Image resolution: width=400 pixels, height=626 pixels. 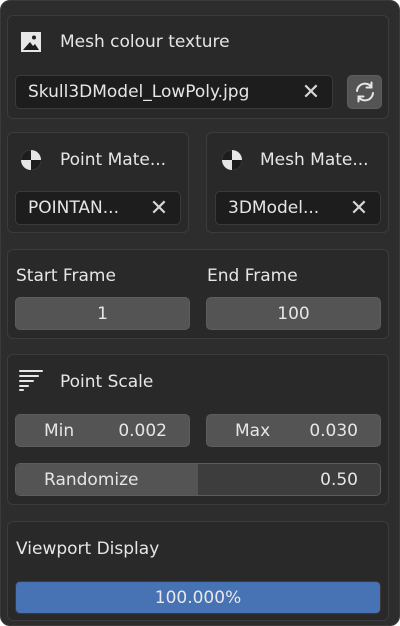 What do you see at coordinates (293, 430) in the screenshot?
I see `max-scale-field: Max 0.030` at bounding box center [293, 430].